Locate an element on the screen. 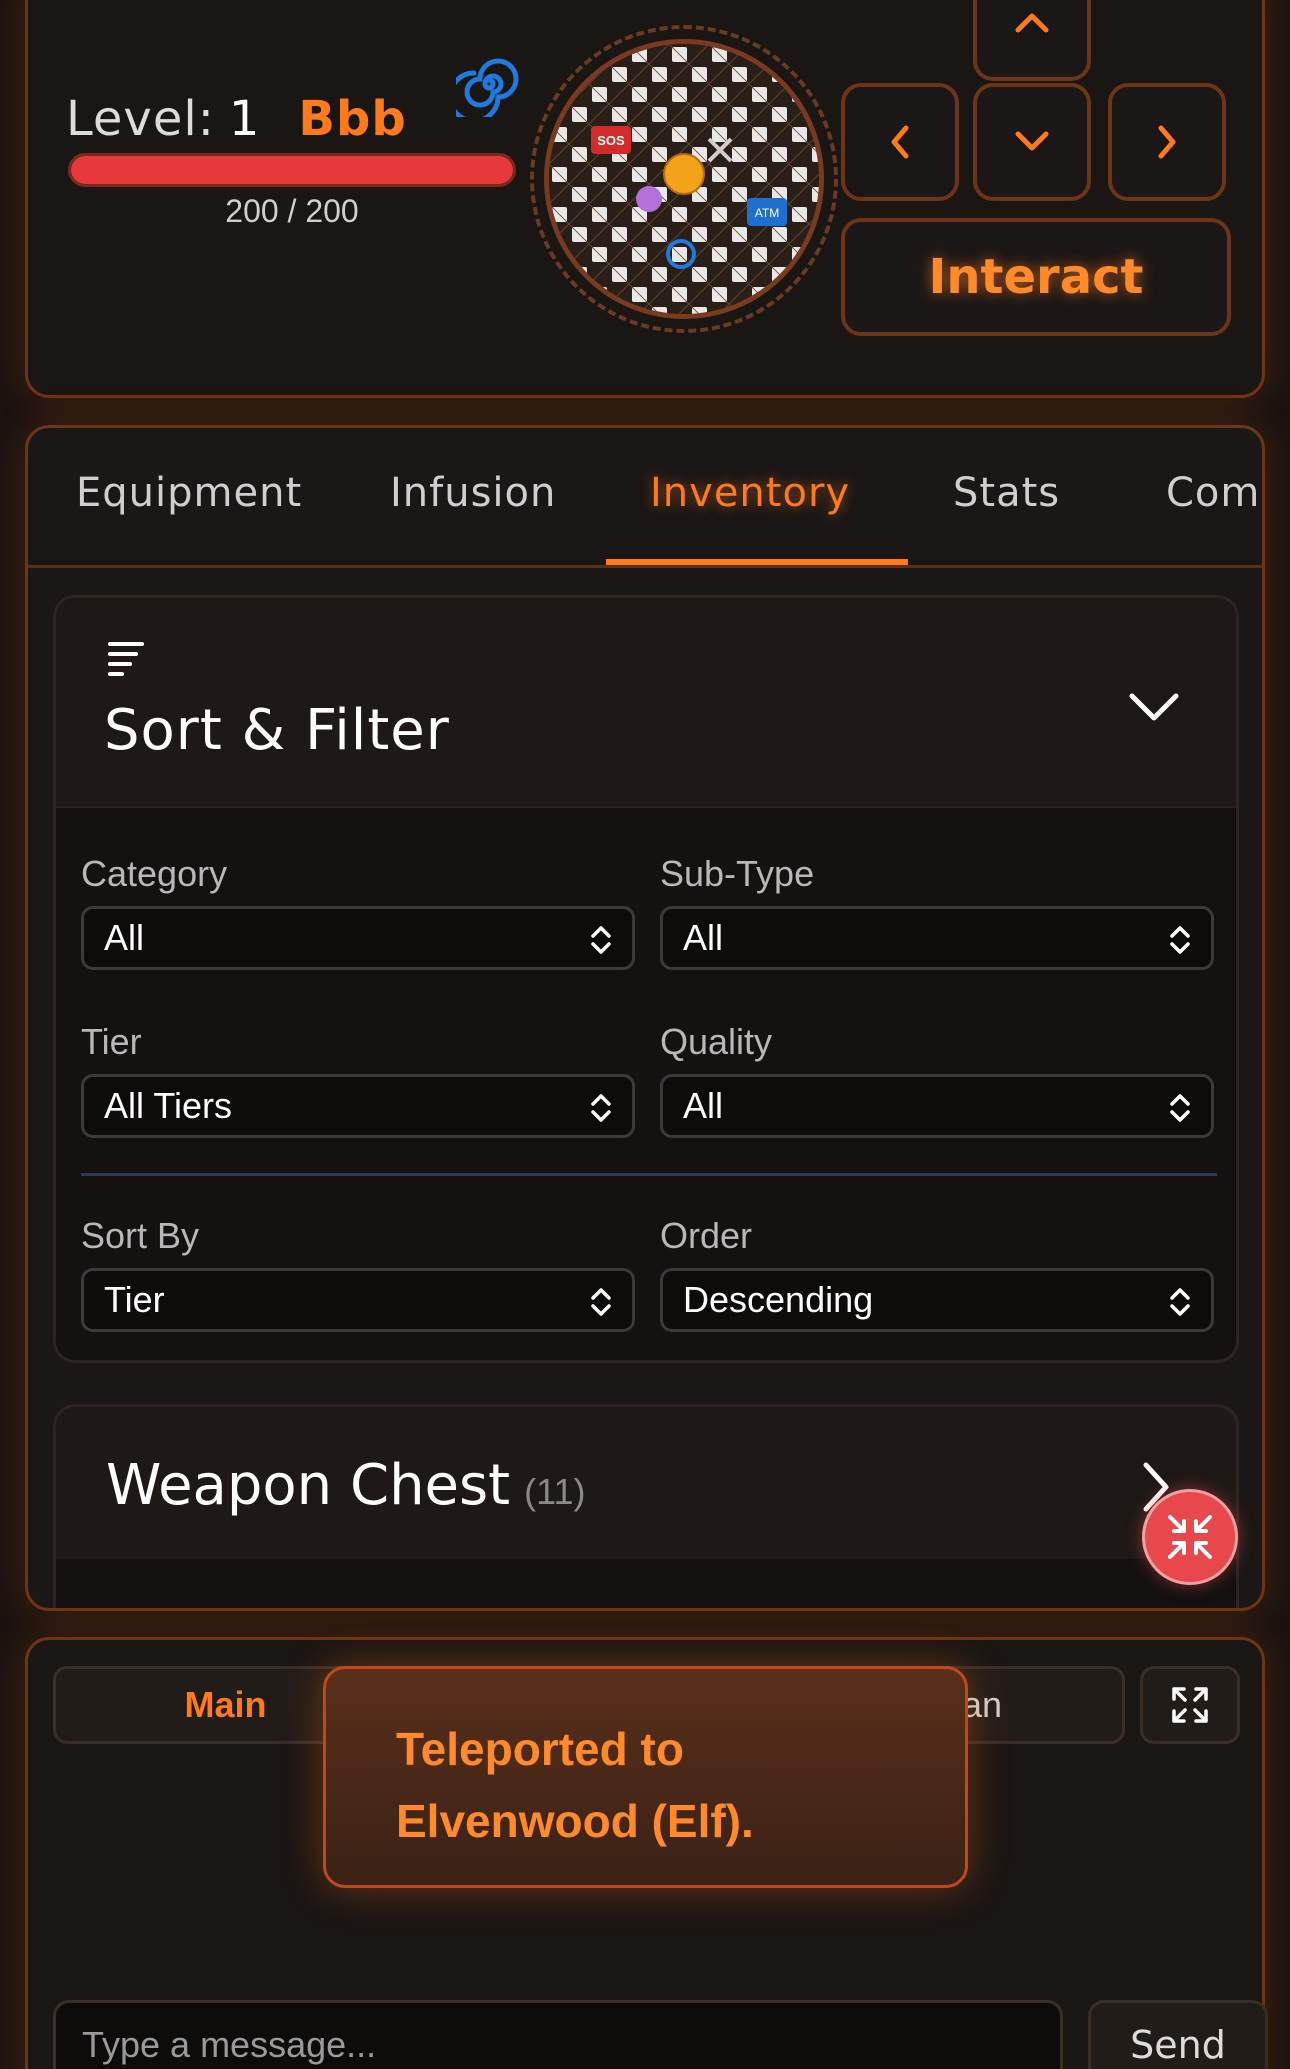  order-select: Descending is located at coordinates (937, 1300).